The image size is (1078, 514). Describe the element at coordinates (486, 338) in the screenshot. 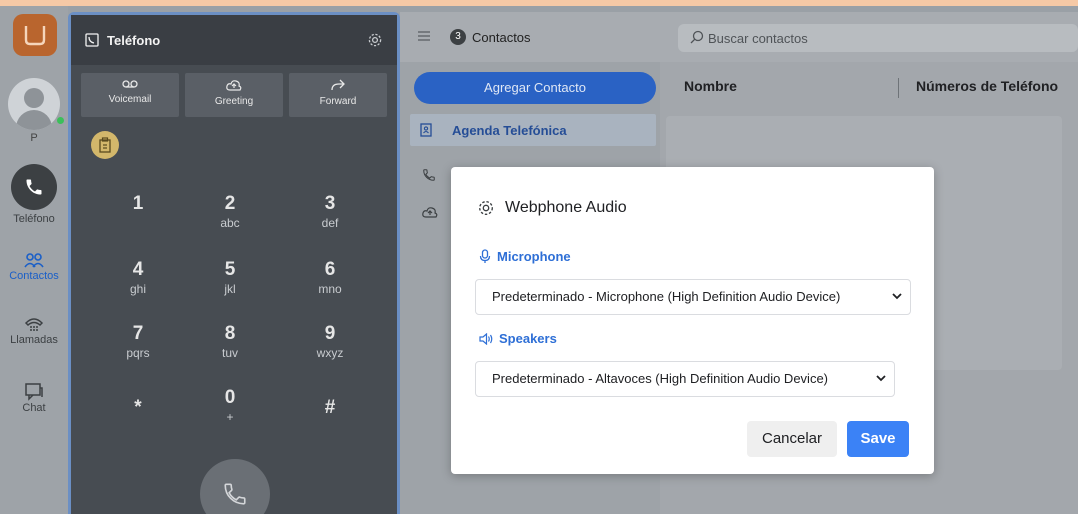

I see `speaker-icon` at that location.